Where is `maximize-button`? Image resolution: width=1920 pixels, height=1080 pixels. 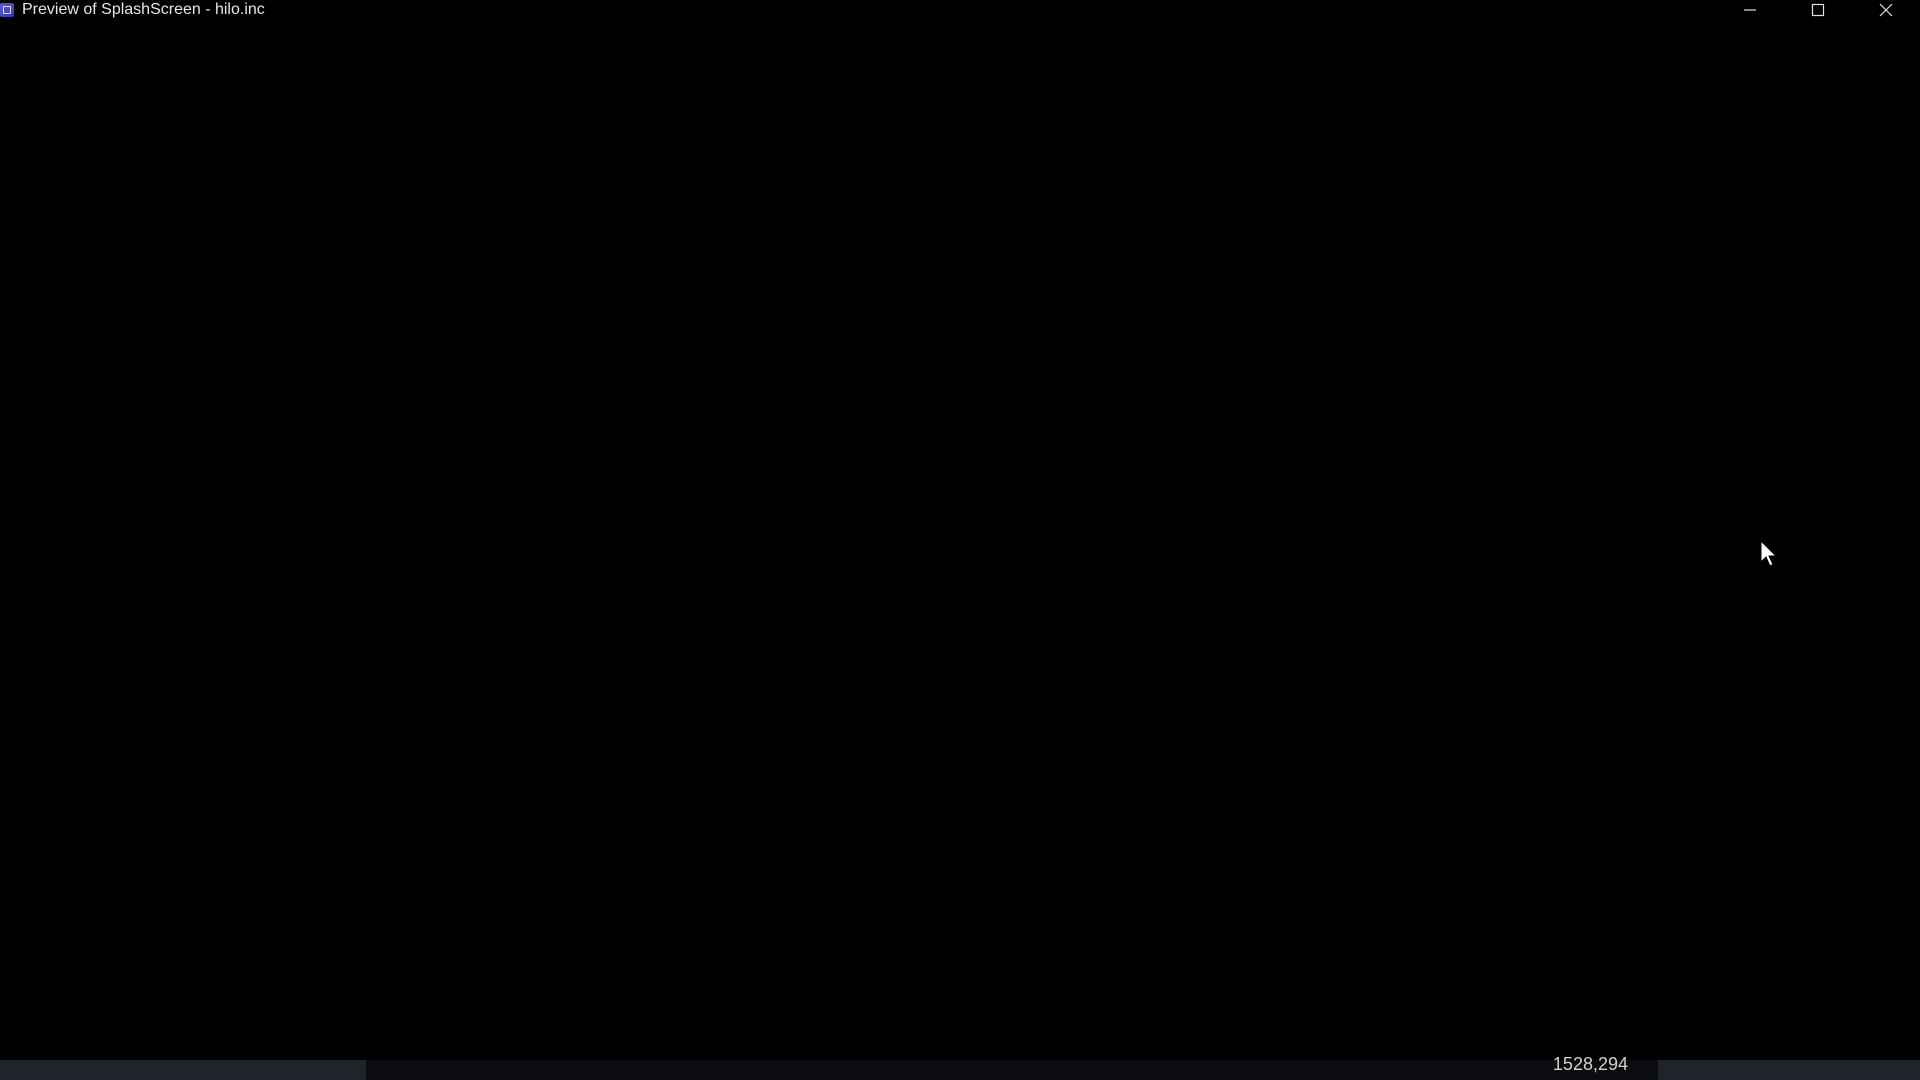
maximize-button is located at coordinates (1818, 10).